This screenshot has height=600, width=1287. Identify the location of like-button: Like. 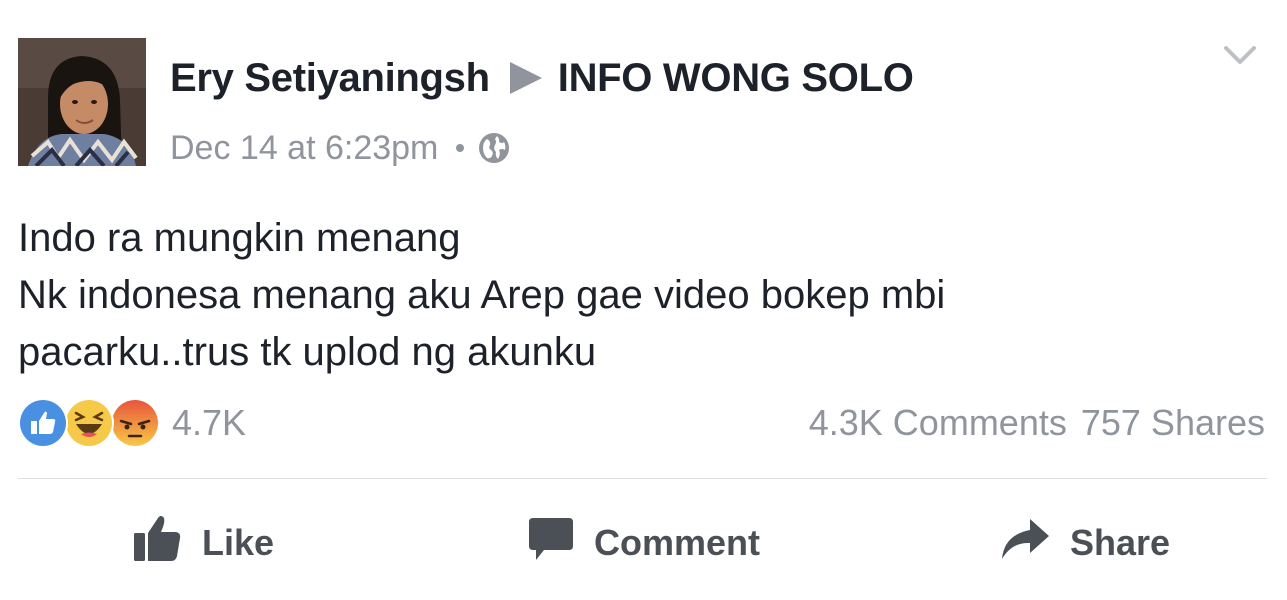
(203, 543).